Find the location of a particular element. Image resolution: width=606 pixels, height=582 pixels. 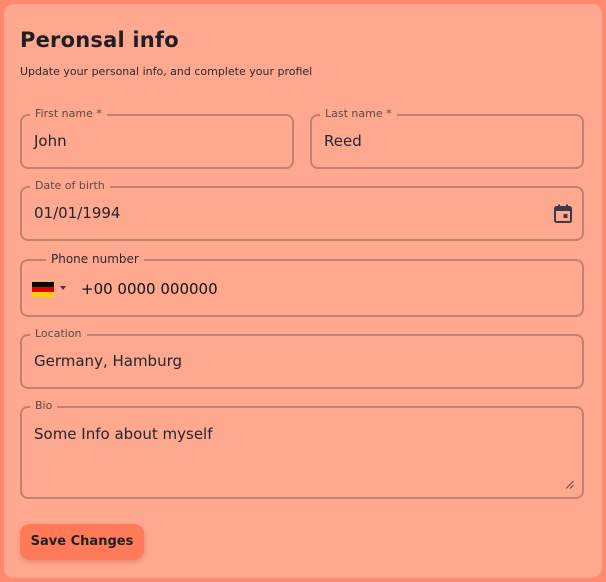

date-of-birth-field: Date of birth 01/01/1994 is located at coordinates (302, 210).